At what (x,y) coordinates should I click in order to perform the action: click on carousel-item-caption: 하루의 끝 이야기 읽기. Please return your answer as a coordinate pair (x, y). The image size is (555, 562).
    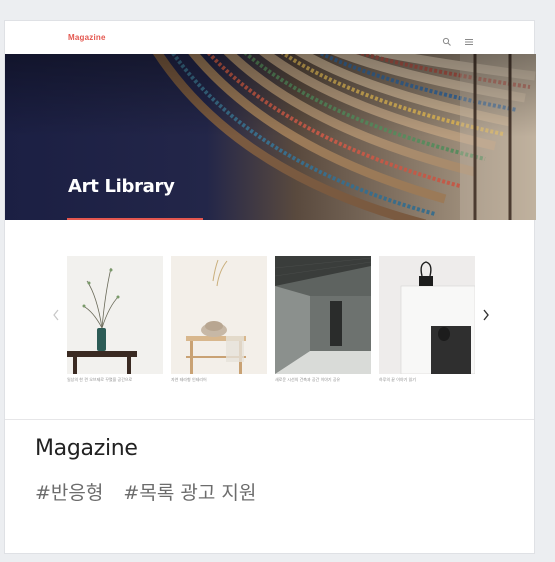
    Looking at the image, I should click on (397, 379).